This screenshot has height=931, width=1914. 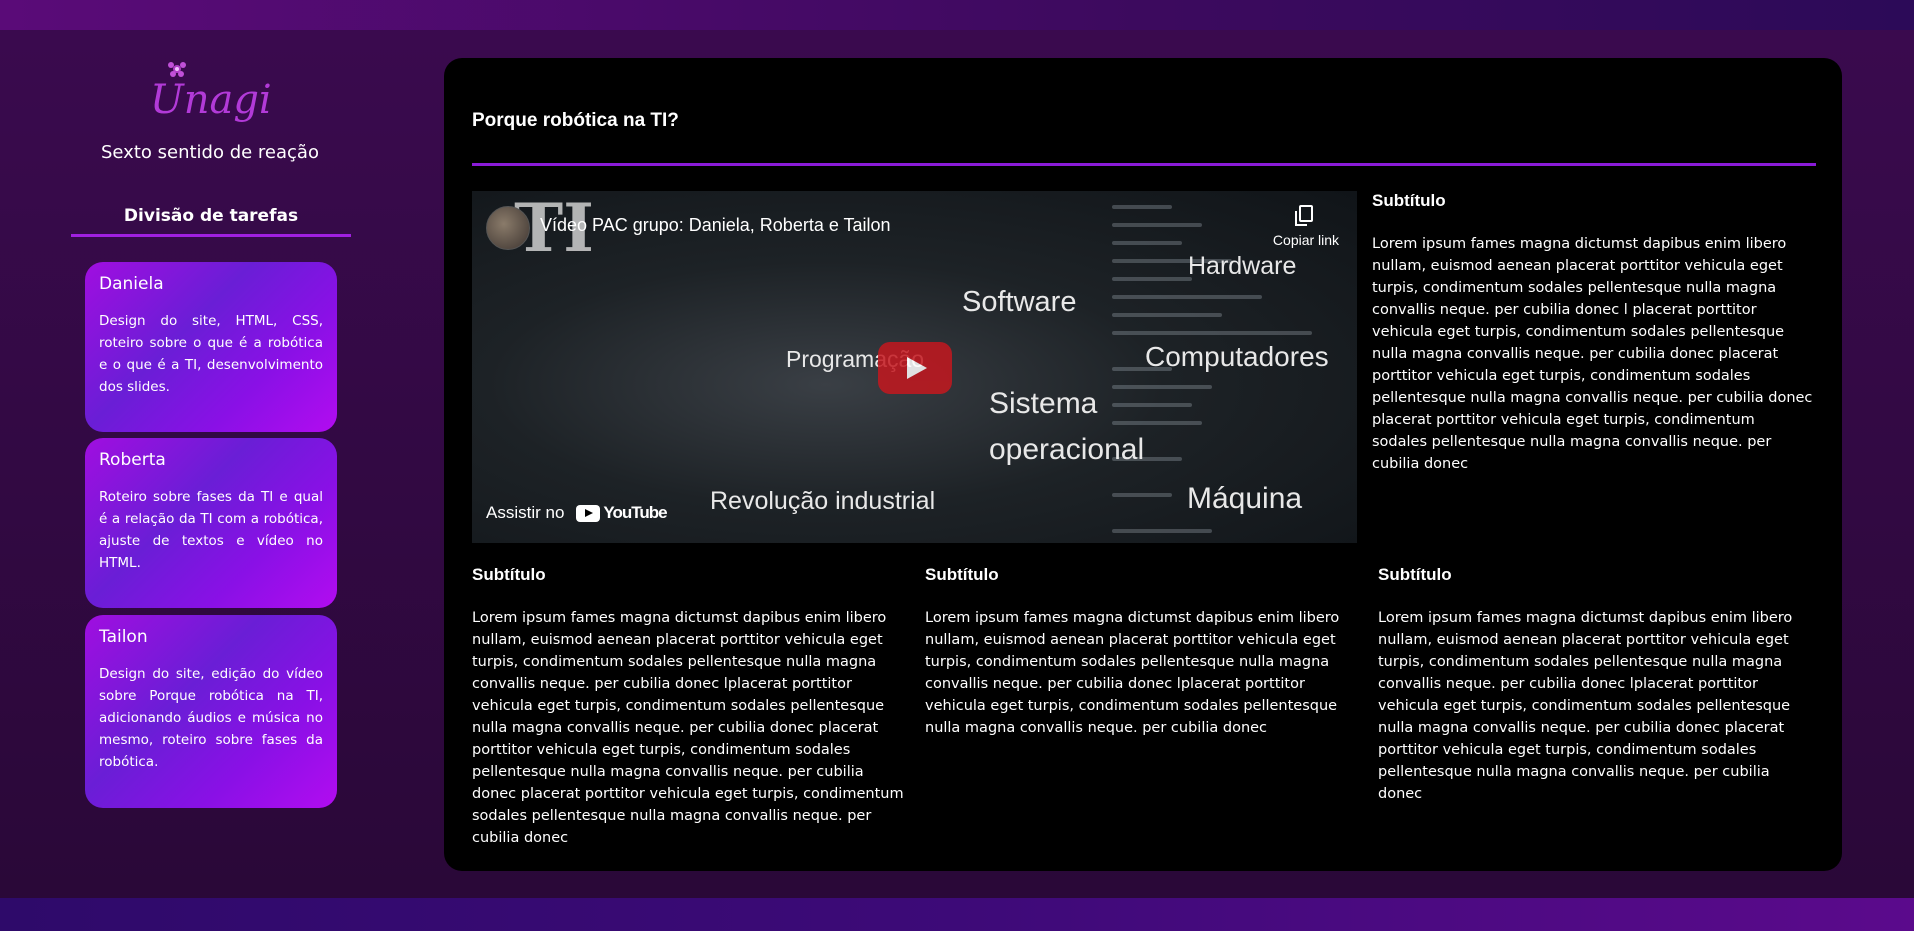 I want to click on unagi-logo: Unagi, so click(x=211, y=92).